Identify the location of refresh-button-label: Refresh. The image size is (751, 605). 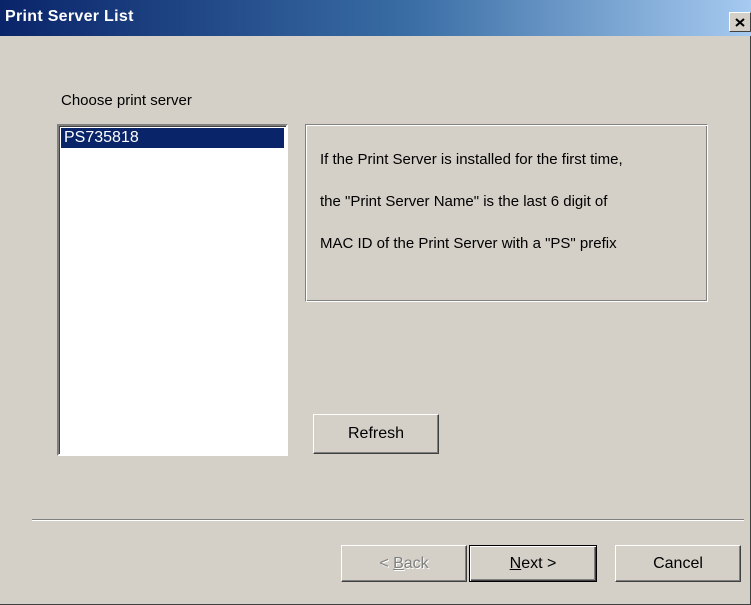
(376, 433).